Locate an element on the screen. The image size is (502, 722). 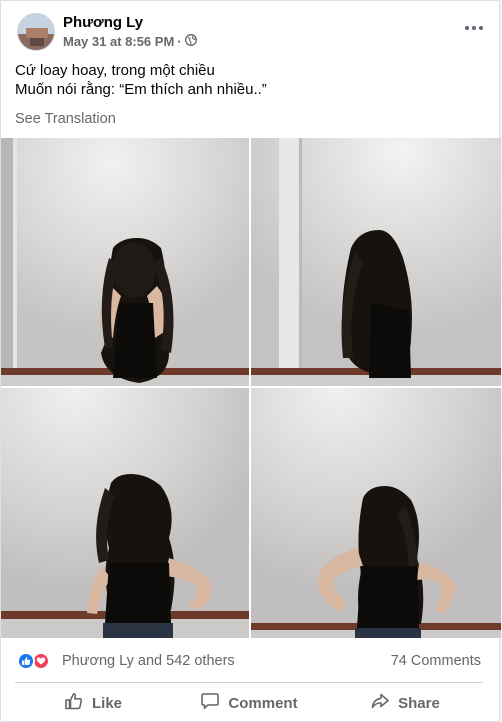
comments-count: 74 Comments is located at coordinates (436, 661).